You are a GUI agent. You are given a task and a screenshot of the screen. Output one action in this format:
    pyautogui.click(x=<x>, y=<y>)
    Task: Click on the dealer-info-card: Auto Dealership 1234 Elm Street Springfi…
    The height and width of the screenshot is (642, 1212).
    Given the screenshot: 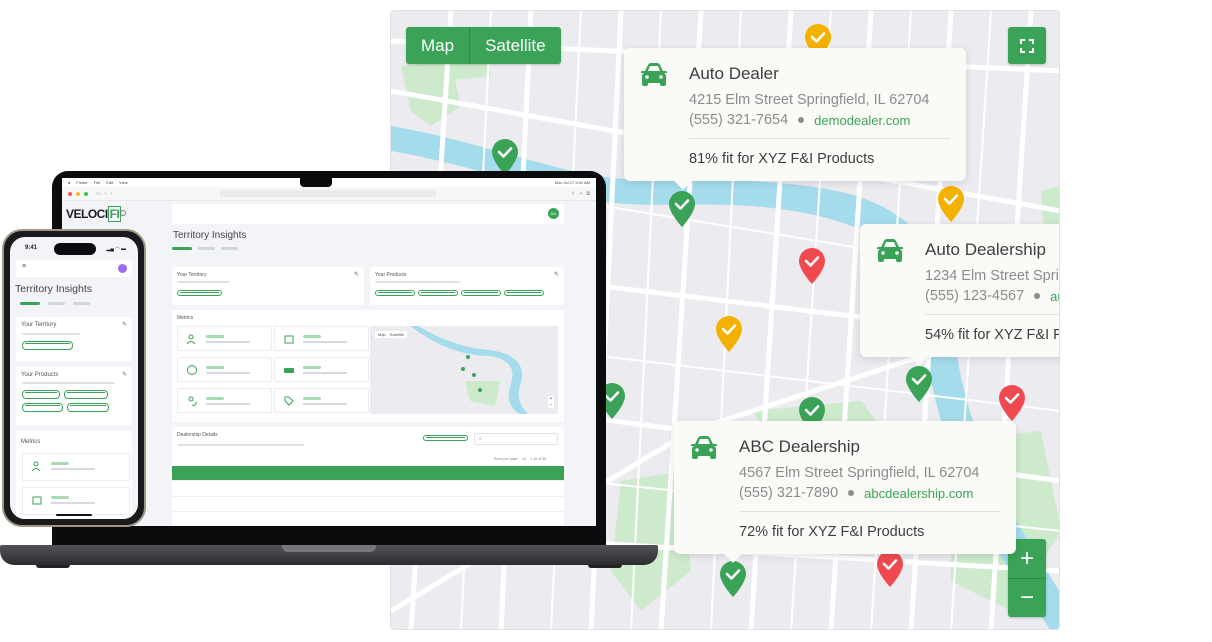 What is the action you would take?
    pyautogui.click(x=959, y=295)
    